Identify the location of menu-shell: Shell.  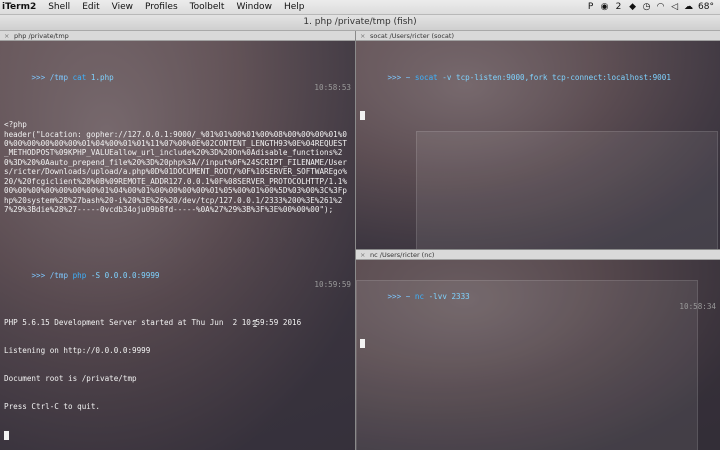
(59, 7).